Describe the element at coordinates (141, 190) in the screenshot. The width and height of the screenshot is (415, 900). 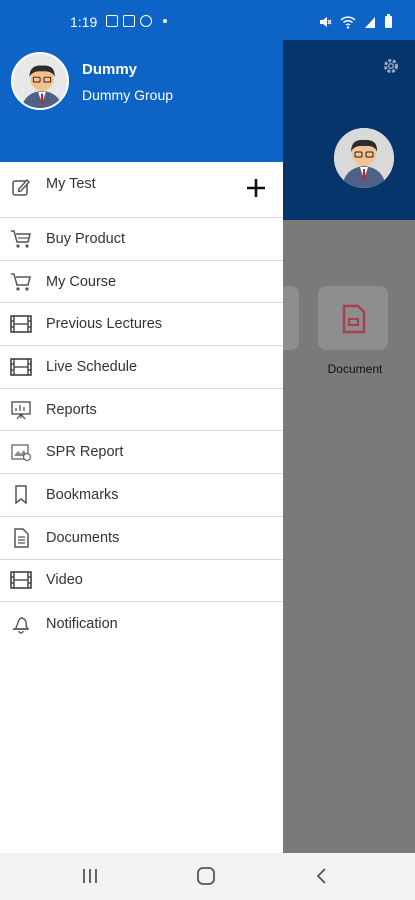
I see `menu-item-my-test: My Test` at that location.